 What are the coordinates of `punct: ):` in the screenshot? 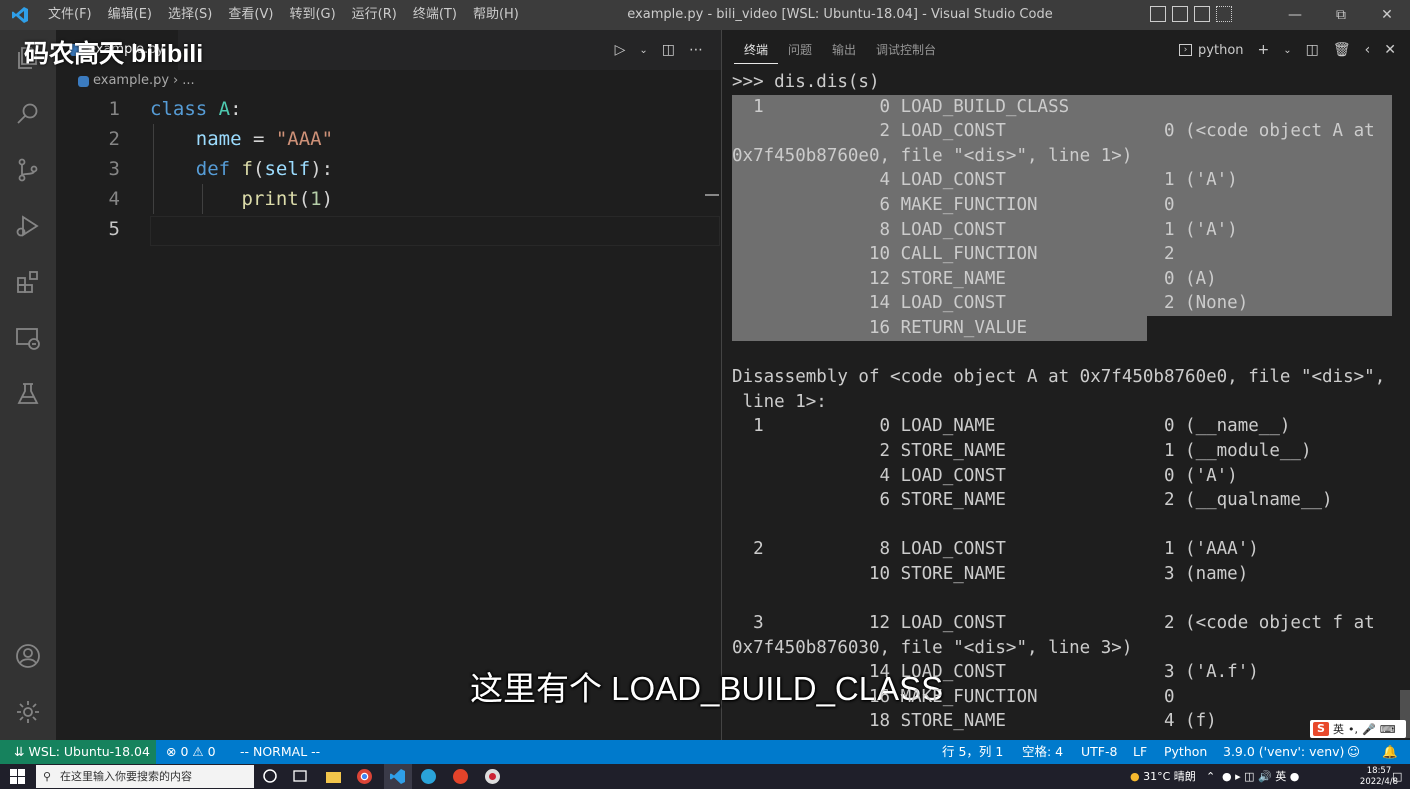 It's located at (322, 169).